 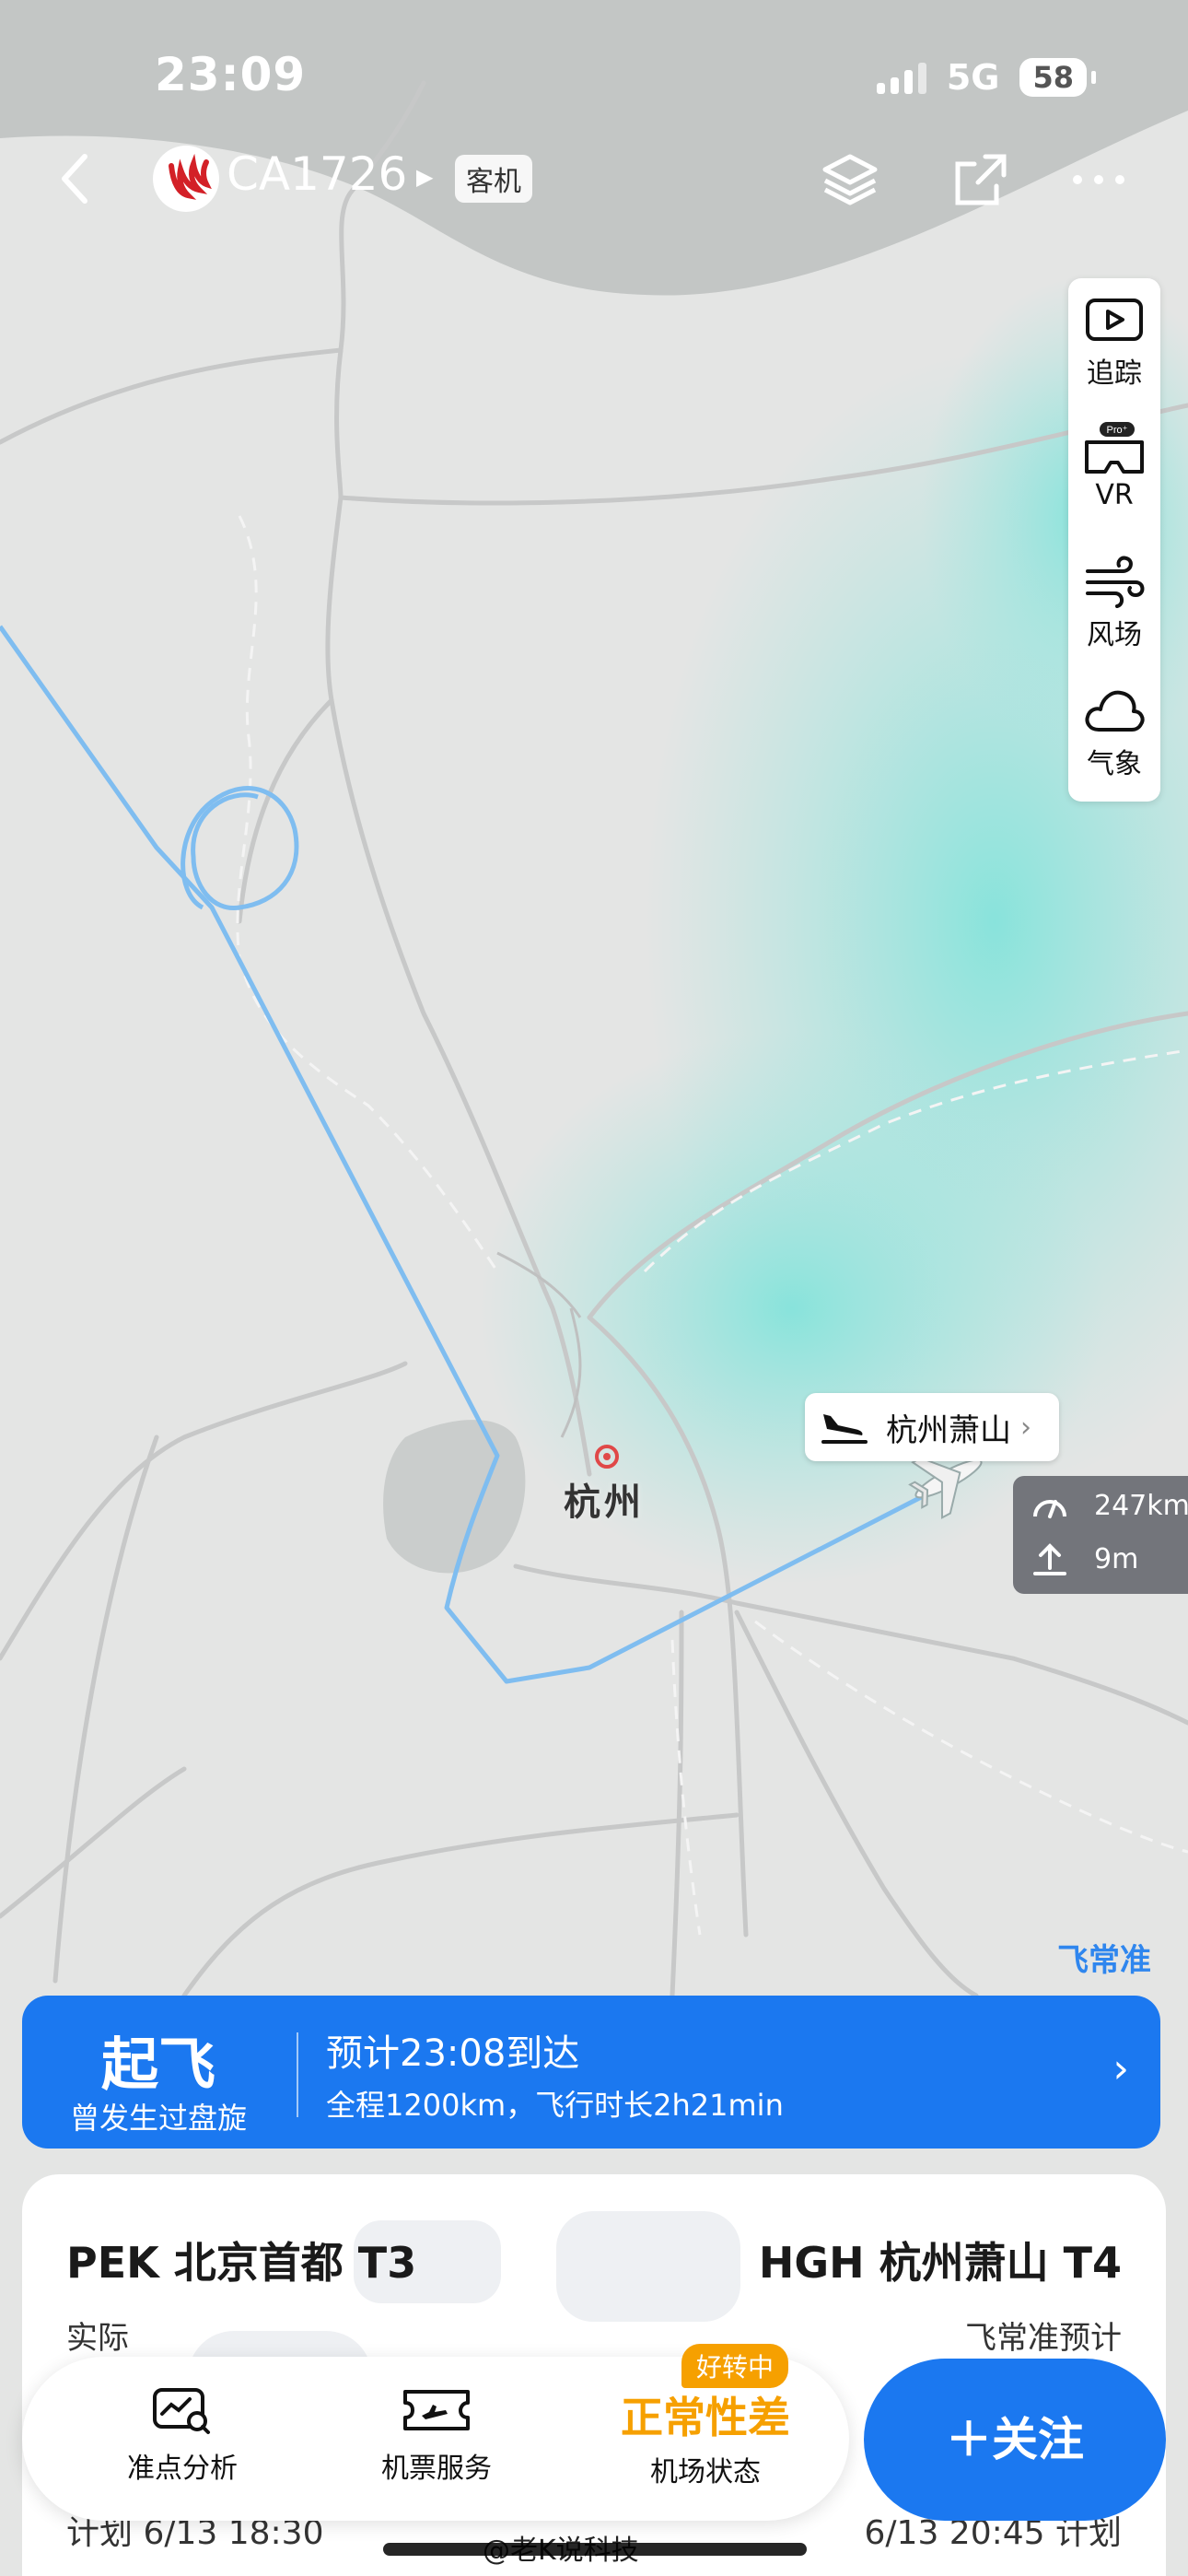 What do you see at coordinates (317, 174) in the screenshot?
I see `flight-number: CA1726` at bounding box center [317, 174].